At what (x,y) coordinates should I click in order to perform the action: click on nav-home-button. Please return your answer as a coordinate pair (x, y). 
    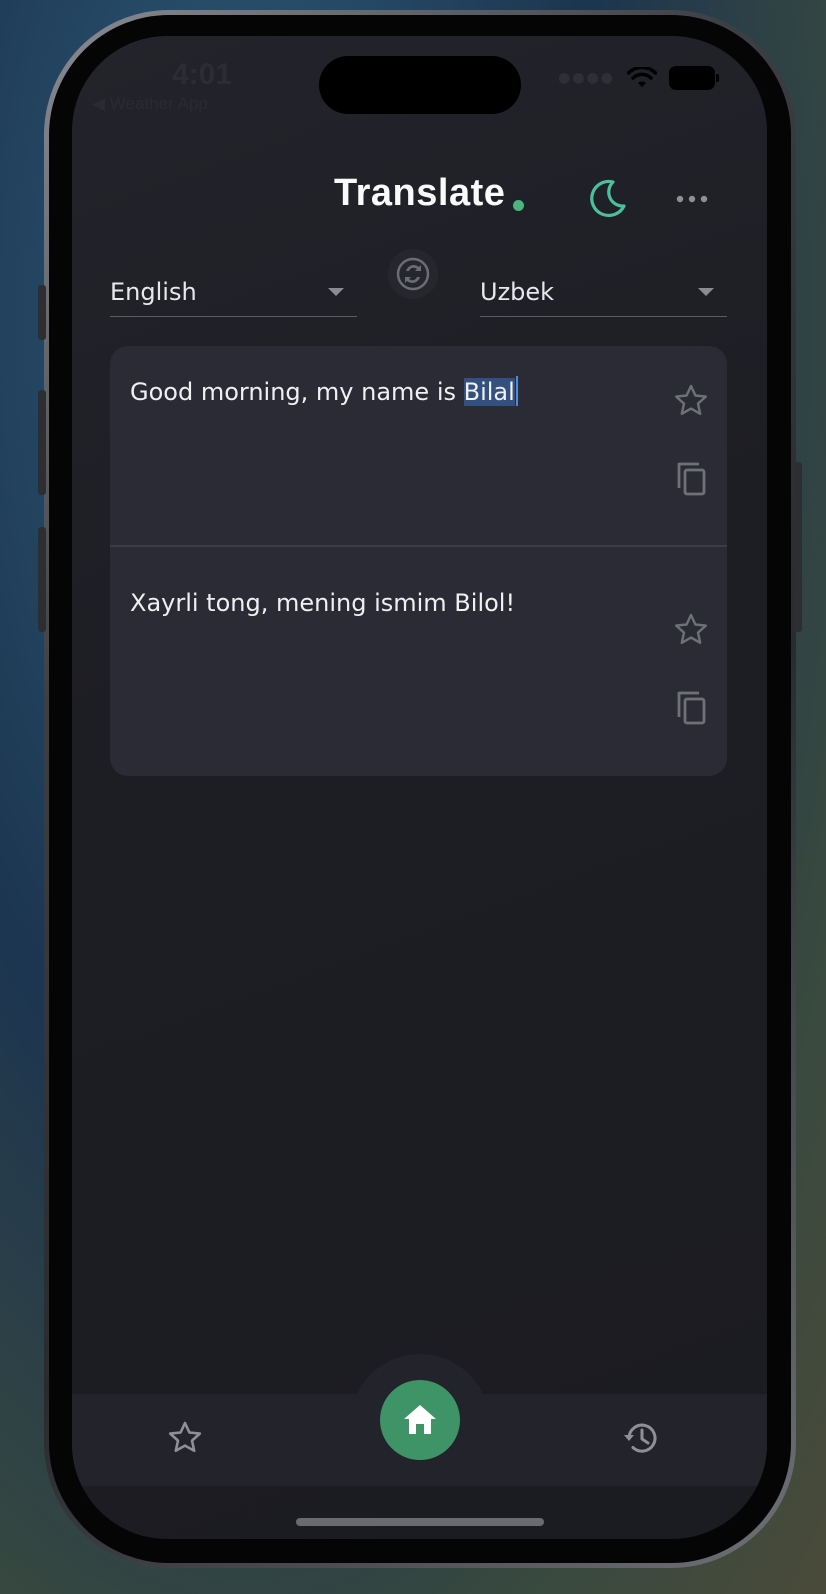
    Looking at the image, I should click on (420, 1420).